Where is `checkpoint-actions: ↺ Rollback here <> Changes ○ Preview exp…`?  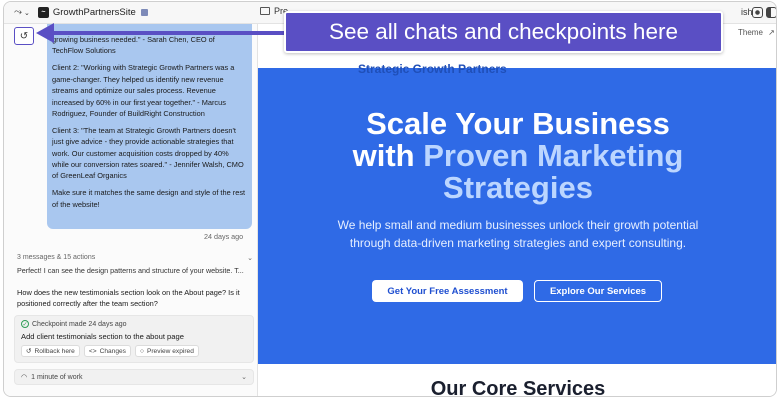
checkpoint-actions: ↺ Rollback here <> Changes ○ Preview exp… is located at coordinates (134, 351).